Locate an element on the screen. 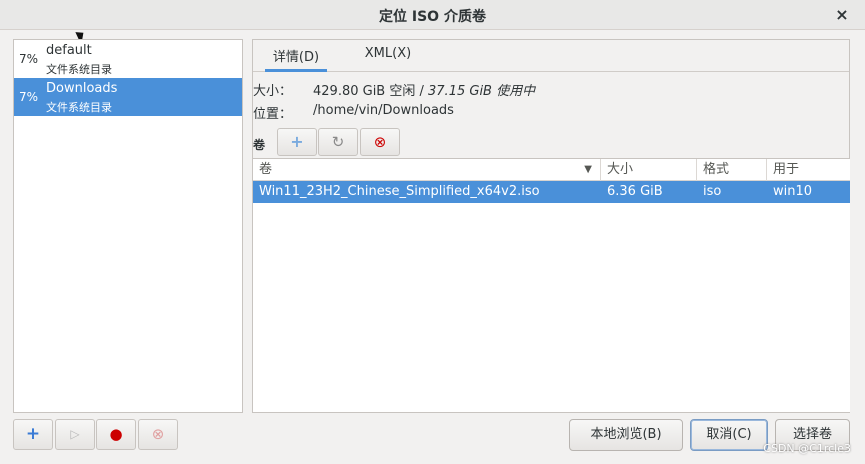  volume-name-cell: Win11_23H2_Chinese_Simplified_x64v2.iso is located at coordinates (399, 191).